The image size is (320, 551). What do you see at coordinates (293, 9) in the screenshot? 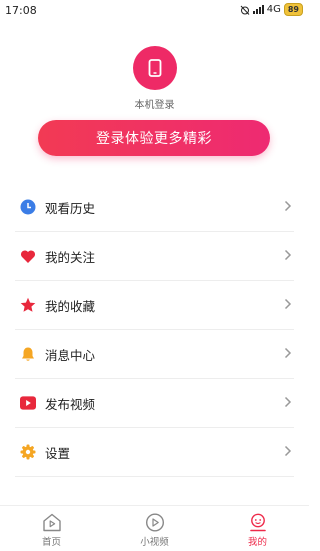
I see `battery-level: 89` at bounding box center [293, 9].